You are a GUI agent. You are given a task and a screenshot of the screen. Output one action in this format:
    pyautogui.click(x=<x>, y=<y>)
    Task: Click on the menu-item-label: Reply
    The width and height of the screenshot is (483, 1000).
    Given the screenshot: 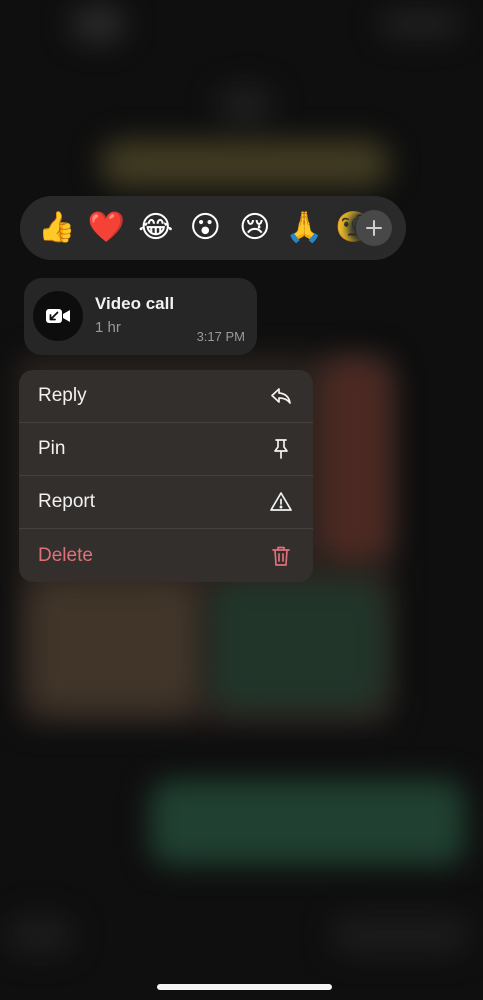 What is the action you would take?
    pyautogui.click(x=62, y=395)
    